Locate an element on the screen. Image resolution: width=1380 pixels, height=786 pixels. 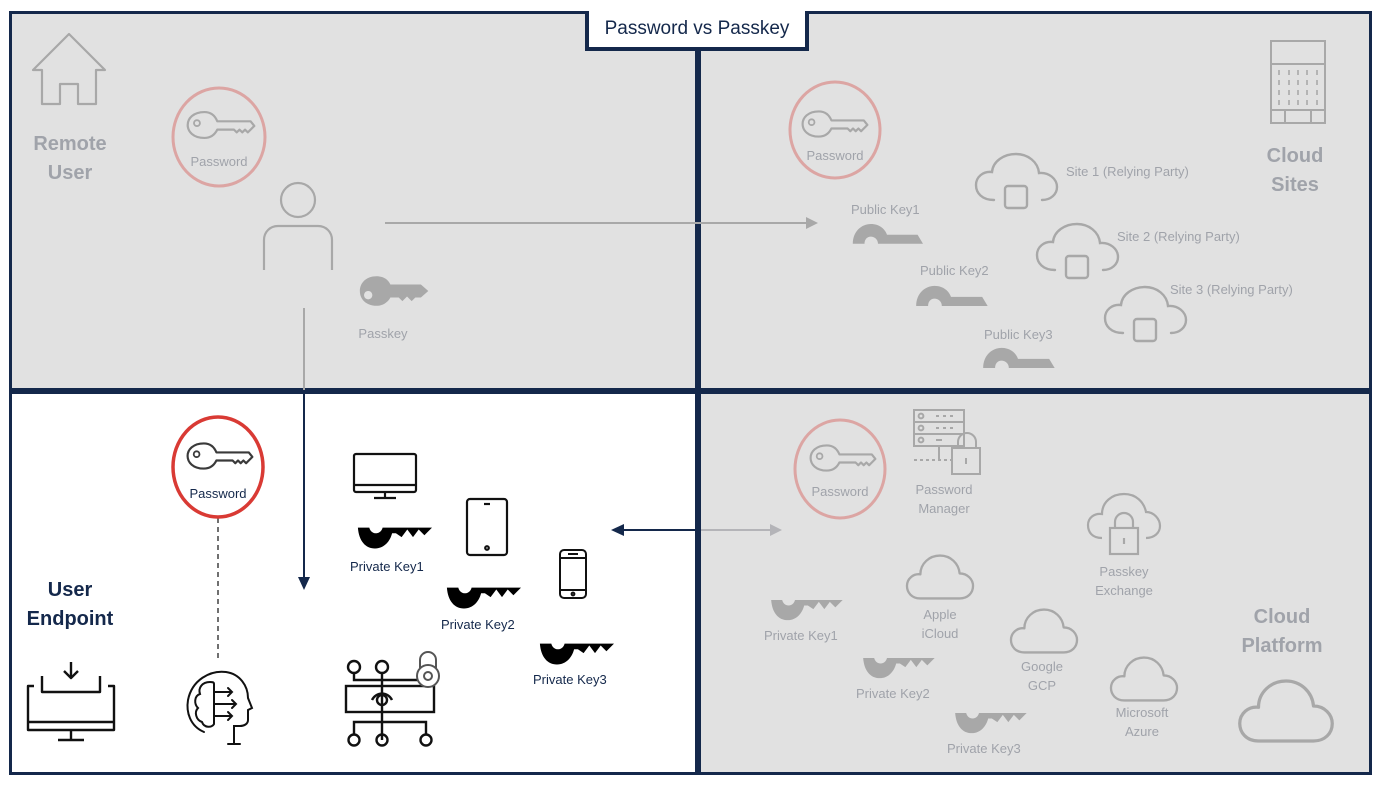
user-endpoint-title-line1: User is located at coordinates (70, 590).